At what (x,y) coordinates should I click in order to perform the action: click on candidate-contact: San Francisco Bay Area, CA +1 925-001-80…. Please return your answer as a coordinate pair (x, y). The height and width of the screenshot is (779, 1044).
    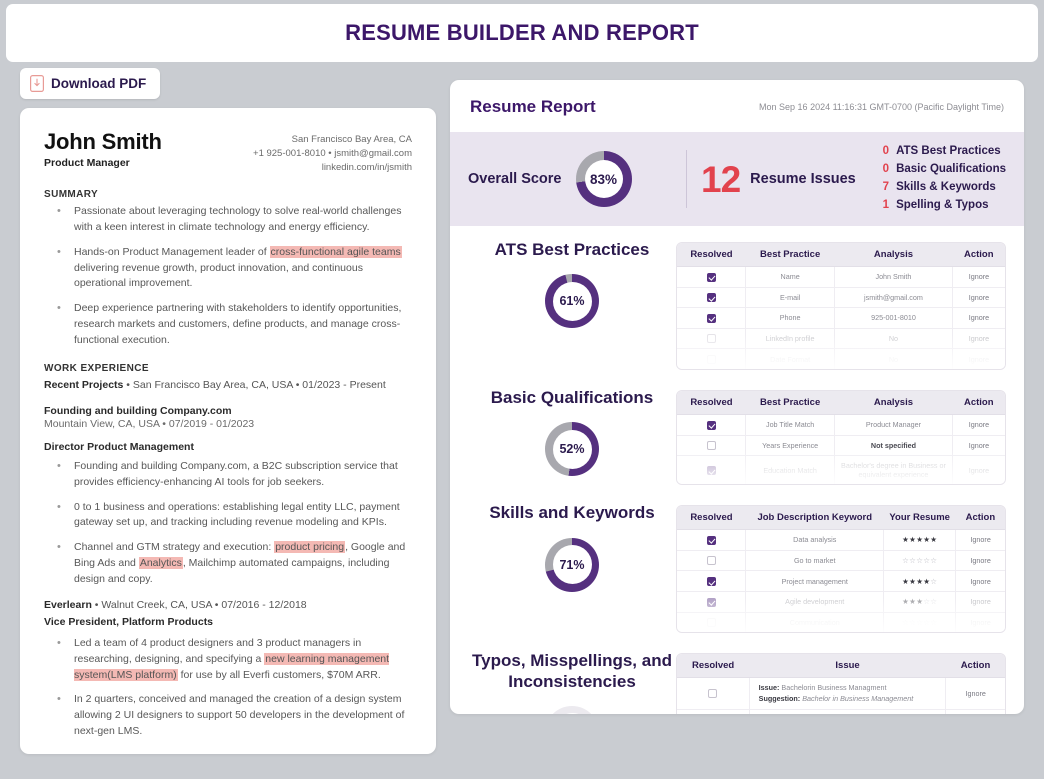
    Looking at the image, I should click on (332, 152).